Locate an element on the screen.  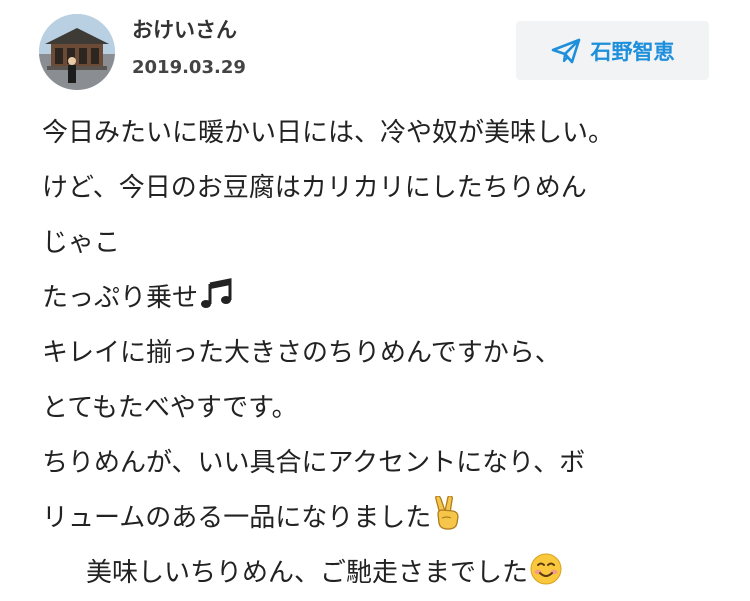
message-line-text: じゃこ is located at coordinates (81, 243).